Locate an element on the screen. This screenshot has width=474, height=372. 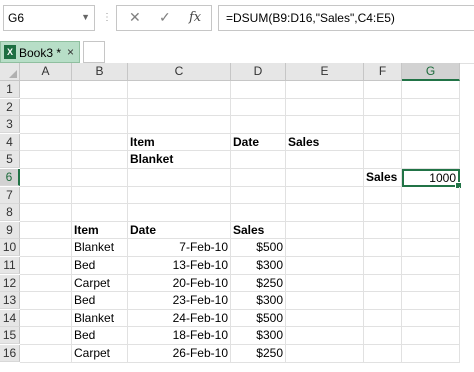
cell-d11: $300 is located at coordinates (258, 266).